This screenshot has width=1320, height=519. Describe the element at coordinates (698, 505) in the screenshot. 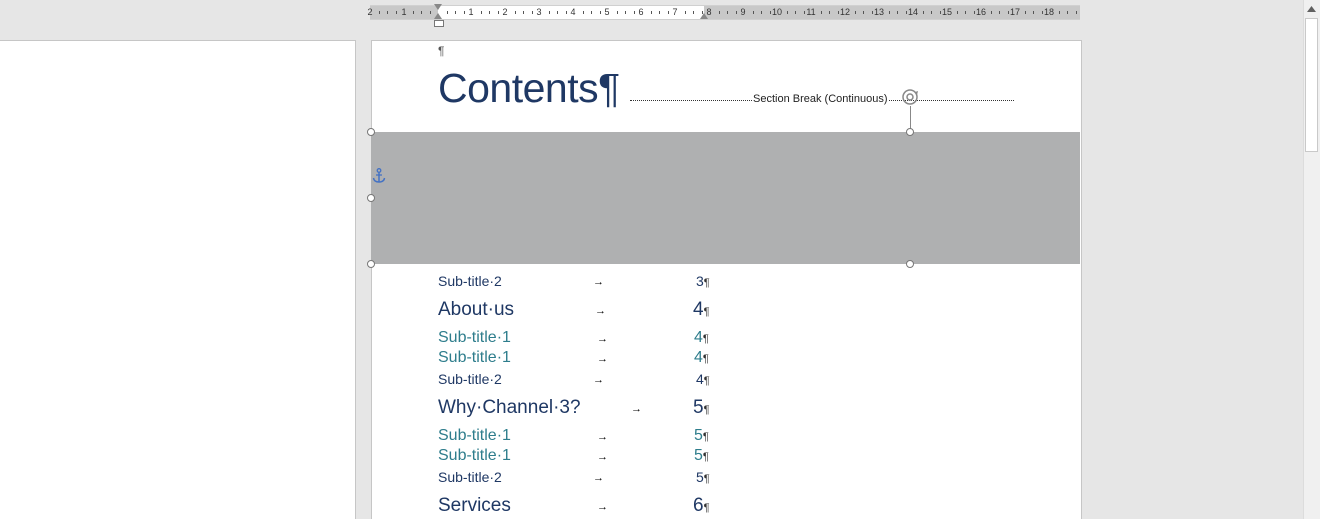

I see `toc-page-value: 6` at that location.